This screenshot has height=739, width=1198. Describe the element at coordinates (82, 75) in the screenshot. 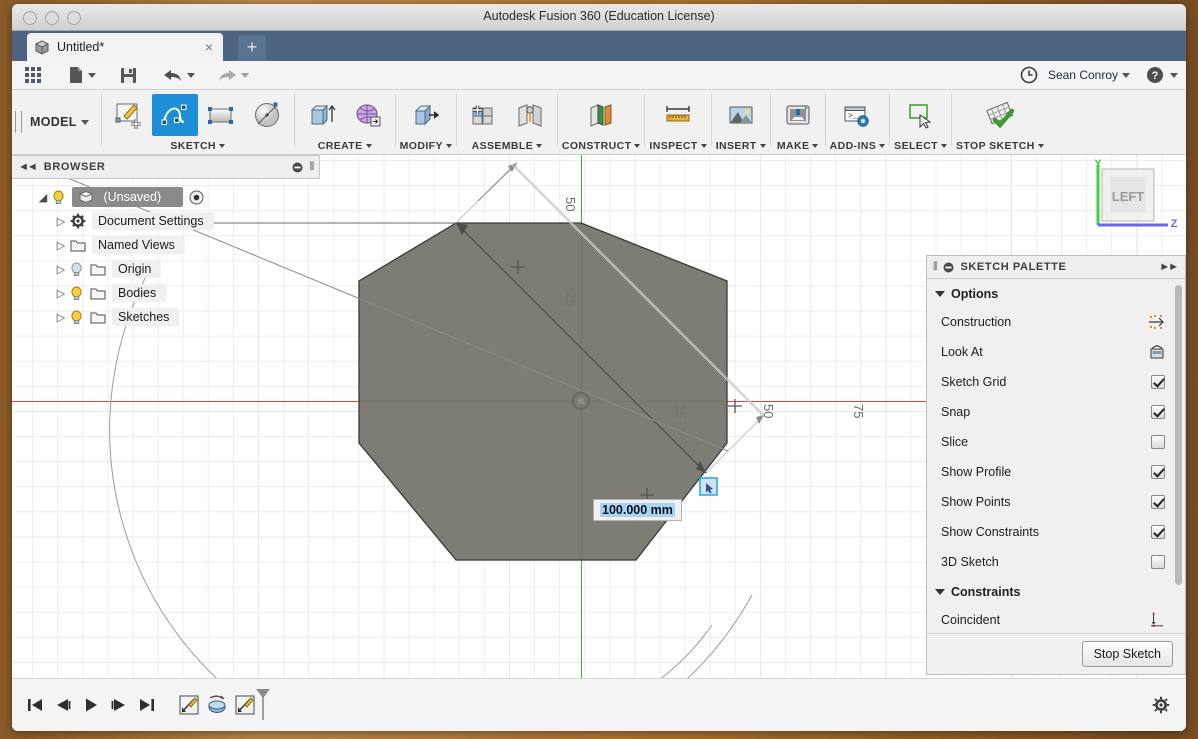

I see `file-icon` at that location.